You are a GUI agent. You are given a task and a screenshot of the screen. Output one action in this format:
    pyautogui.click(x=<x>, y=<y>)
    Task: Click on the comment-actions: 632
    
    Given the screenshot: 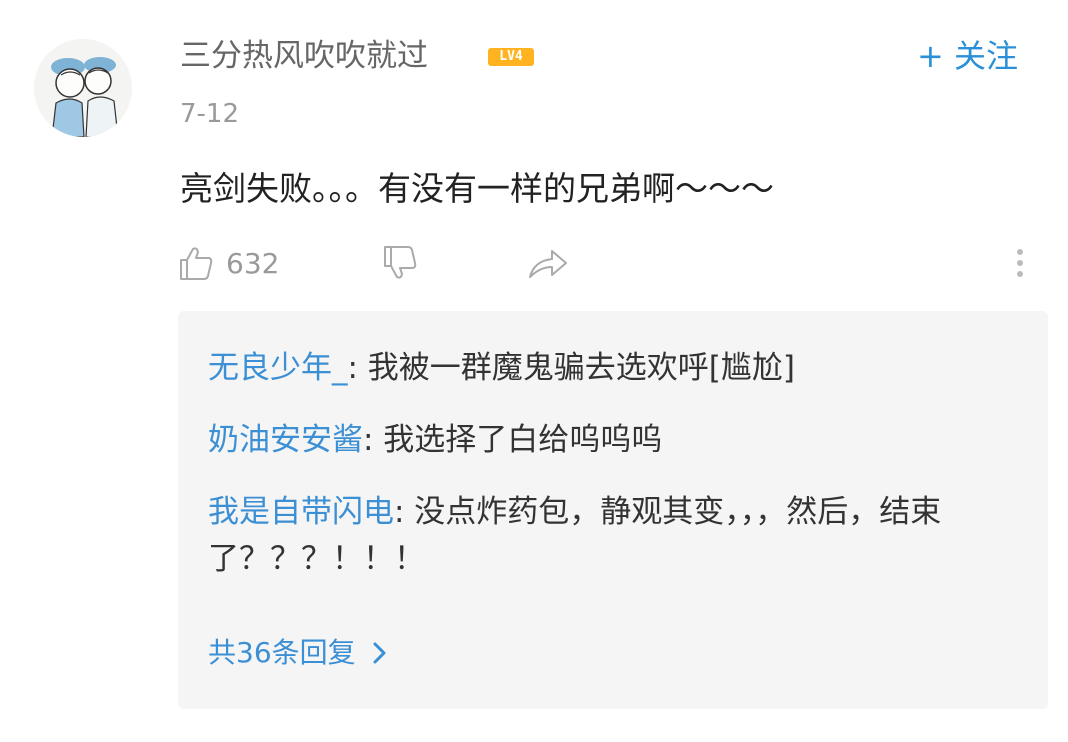 What is the action you would take?
    pyautogui.click(x=606, y=263)
    